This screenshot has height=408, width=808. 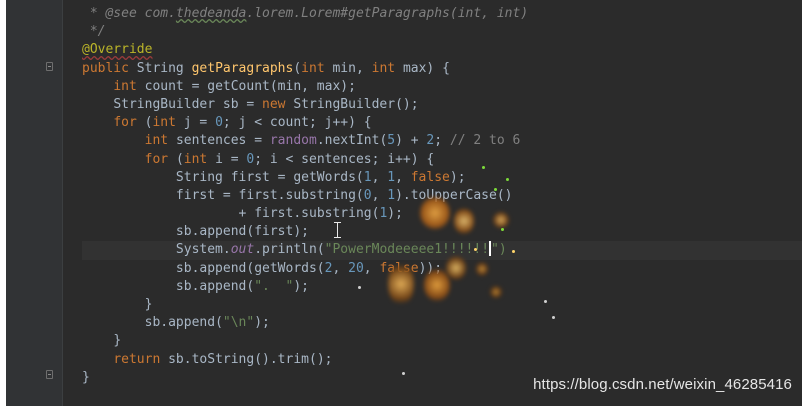 I want to click on code-line: int count = getCount(min, max);, so click(x=442, y=87).